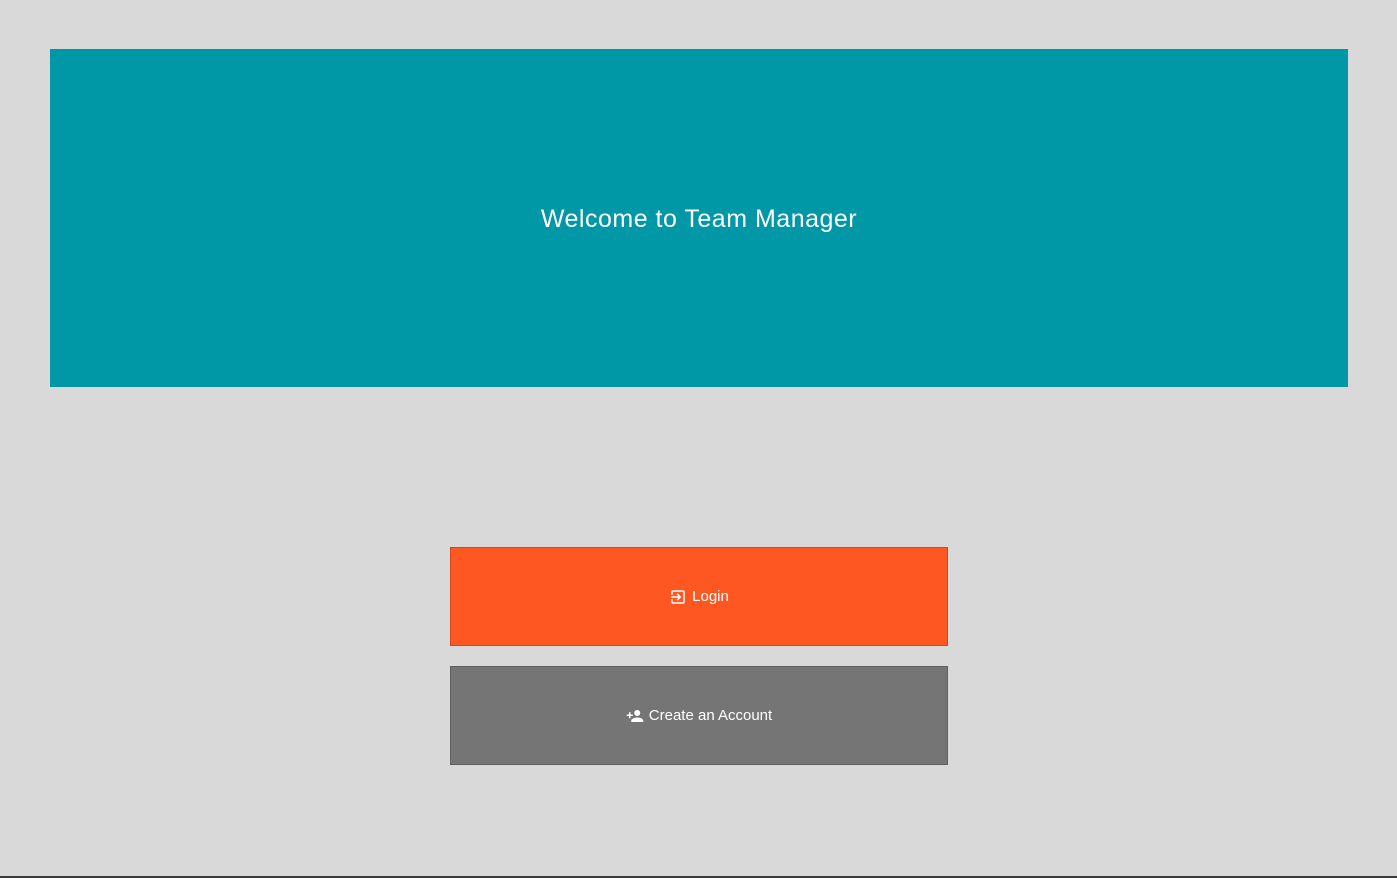 This screenshot has width=1397, height=878. What do you see at coordinates (710, 715) in the screenshot?
I see `create-account-button-label: Create an Account` at bounding box center [710, 715].